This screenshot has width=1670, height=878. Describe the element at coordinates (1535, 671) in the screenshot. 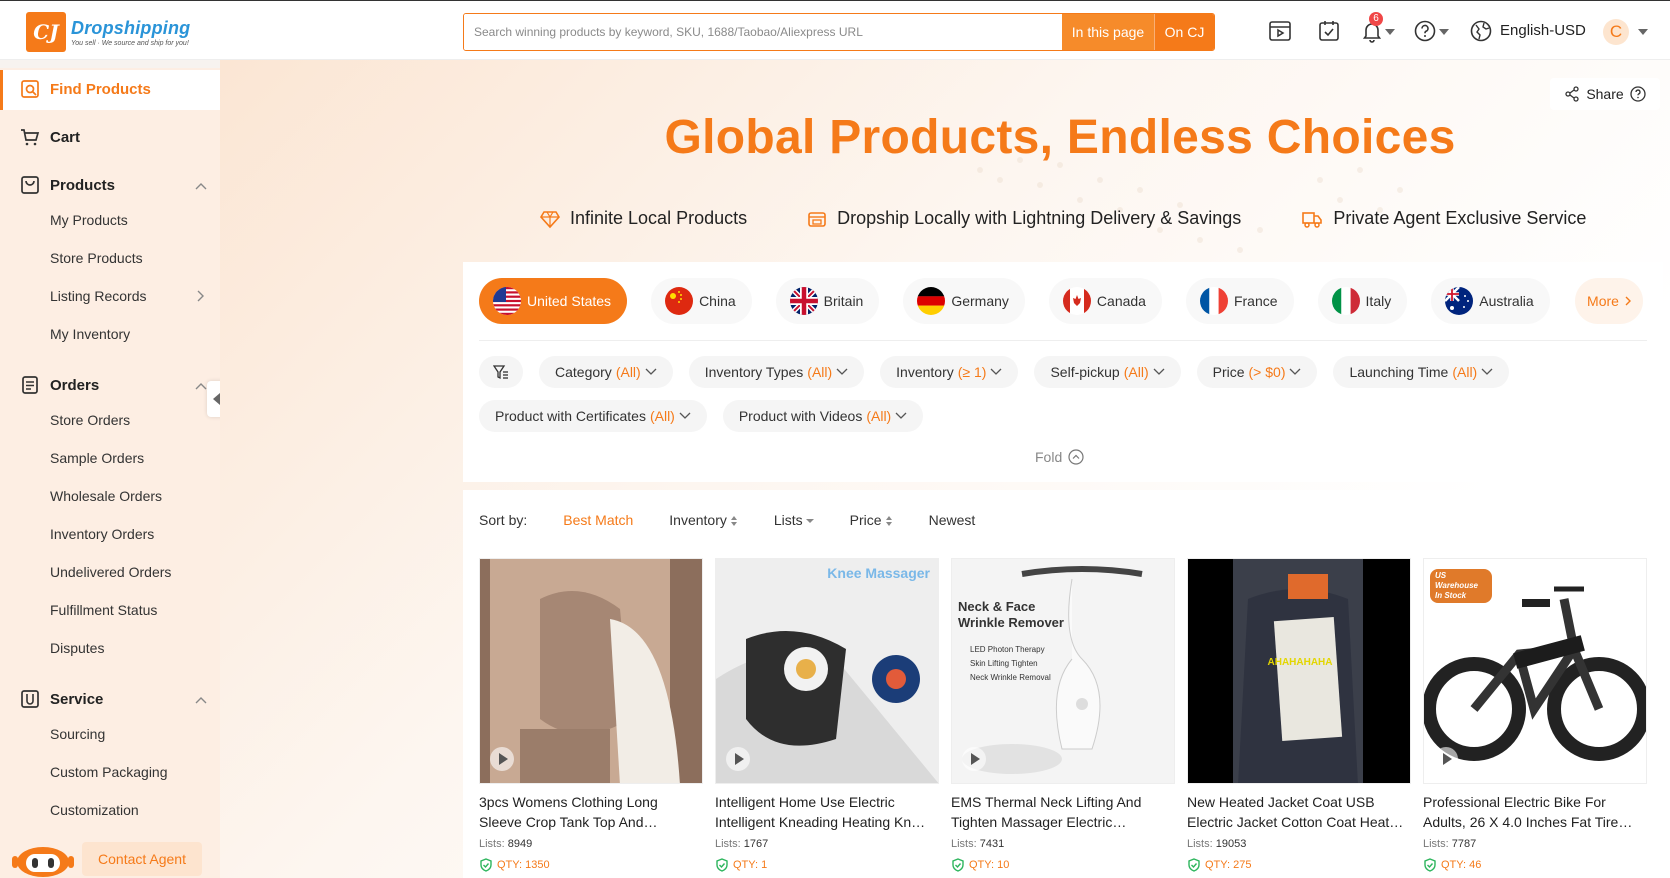

I see `product-image: US Warehouse In Stock` at that location.